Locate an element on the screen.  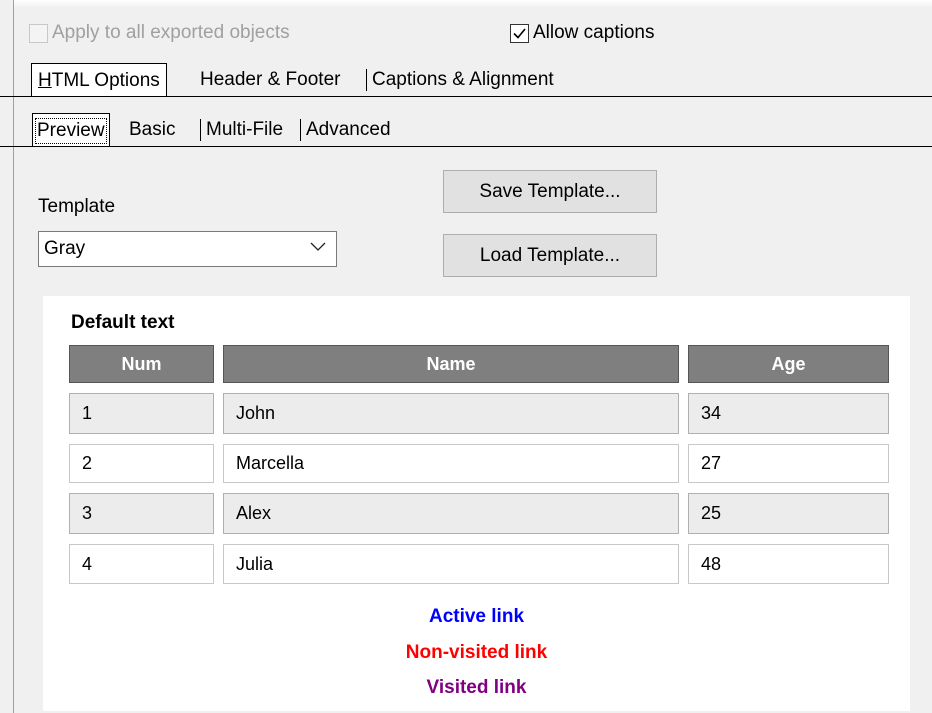
table-cell: 48 is located at coordinates (788, 564).